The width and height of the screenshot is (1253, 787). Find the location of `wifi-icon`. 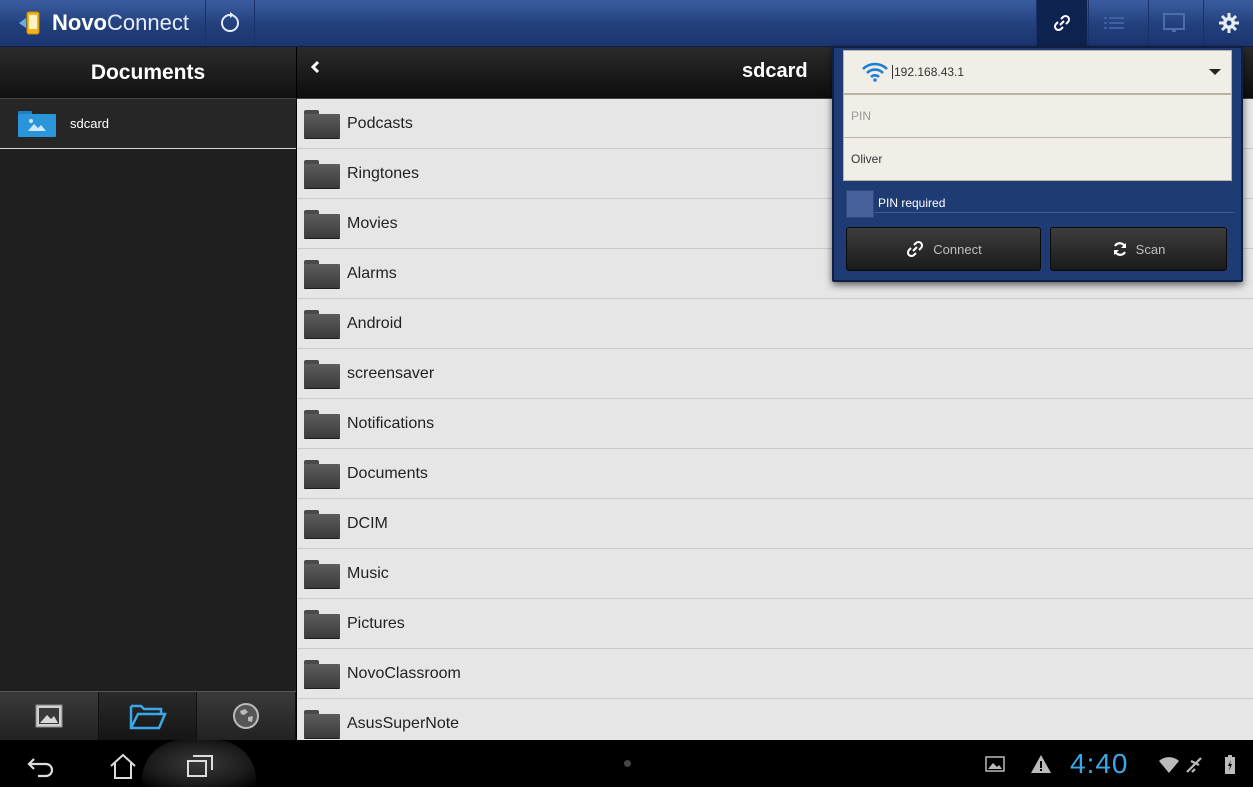

wifi-icon is located at coordinates (875, 72).